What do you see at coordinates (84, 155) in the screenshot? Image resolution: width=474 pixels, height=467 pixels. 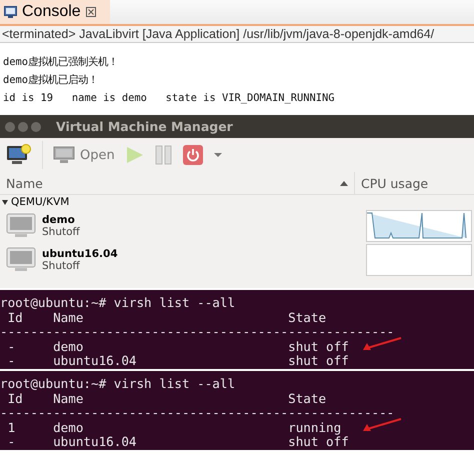 I see `open-button: Open` at bounding box center [84, 155].